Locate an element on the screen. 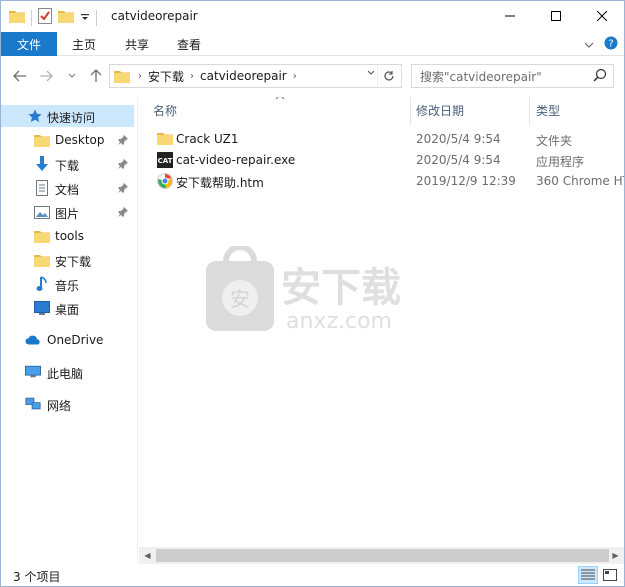  quick-access-toolbar is located at coordinates (53, 17).